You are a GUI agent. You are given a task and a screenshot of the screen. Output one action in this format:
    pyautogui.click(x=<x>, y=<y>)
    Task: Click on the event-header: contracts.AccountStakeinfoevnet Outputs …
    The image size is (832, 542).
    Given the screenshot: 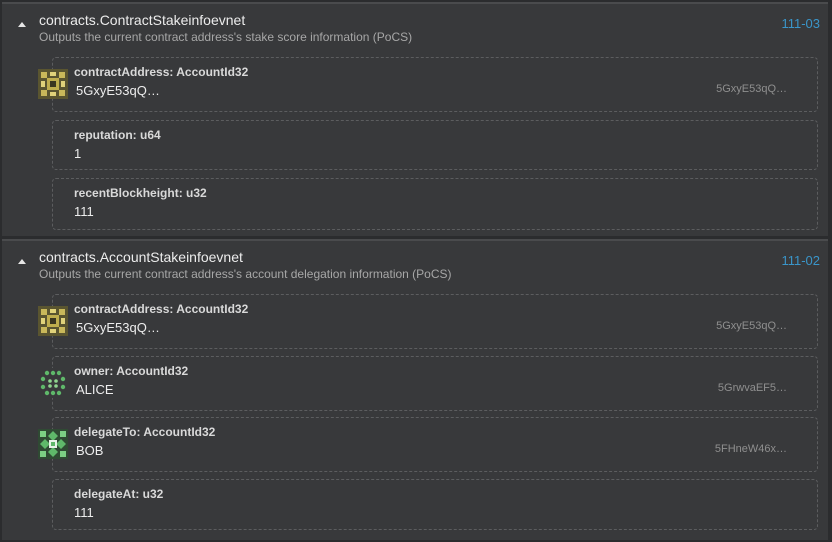 What is the action you would take?
    pyautogui.click(x=415, y=265)
    